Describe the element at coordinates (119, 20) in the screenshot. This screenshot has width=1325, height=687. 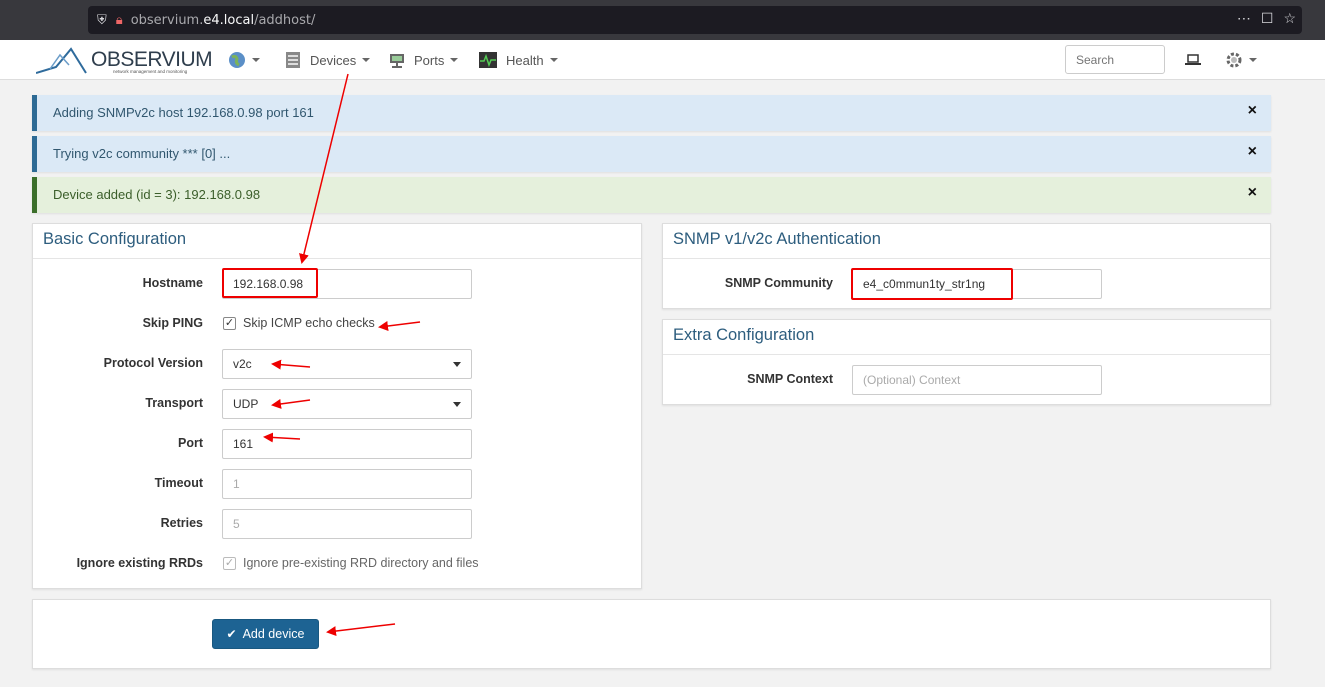
I see `insecure-lock-icon: 🔒︎` at that location.